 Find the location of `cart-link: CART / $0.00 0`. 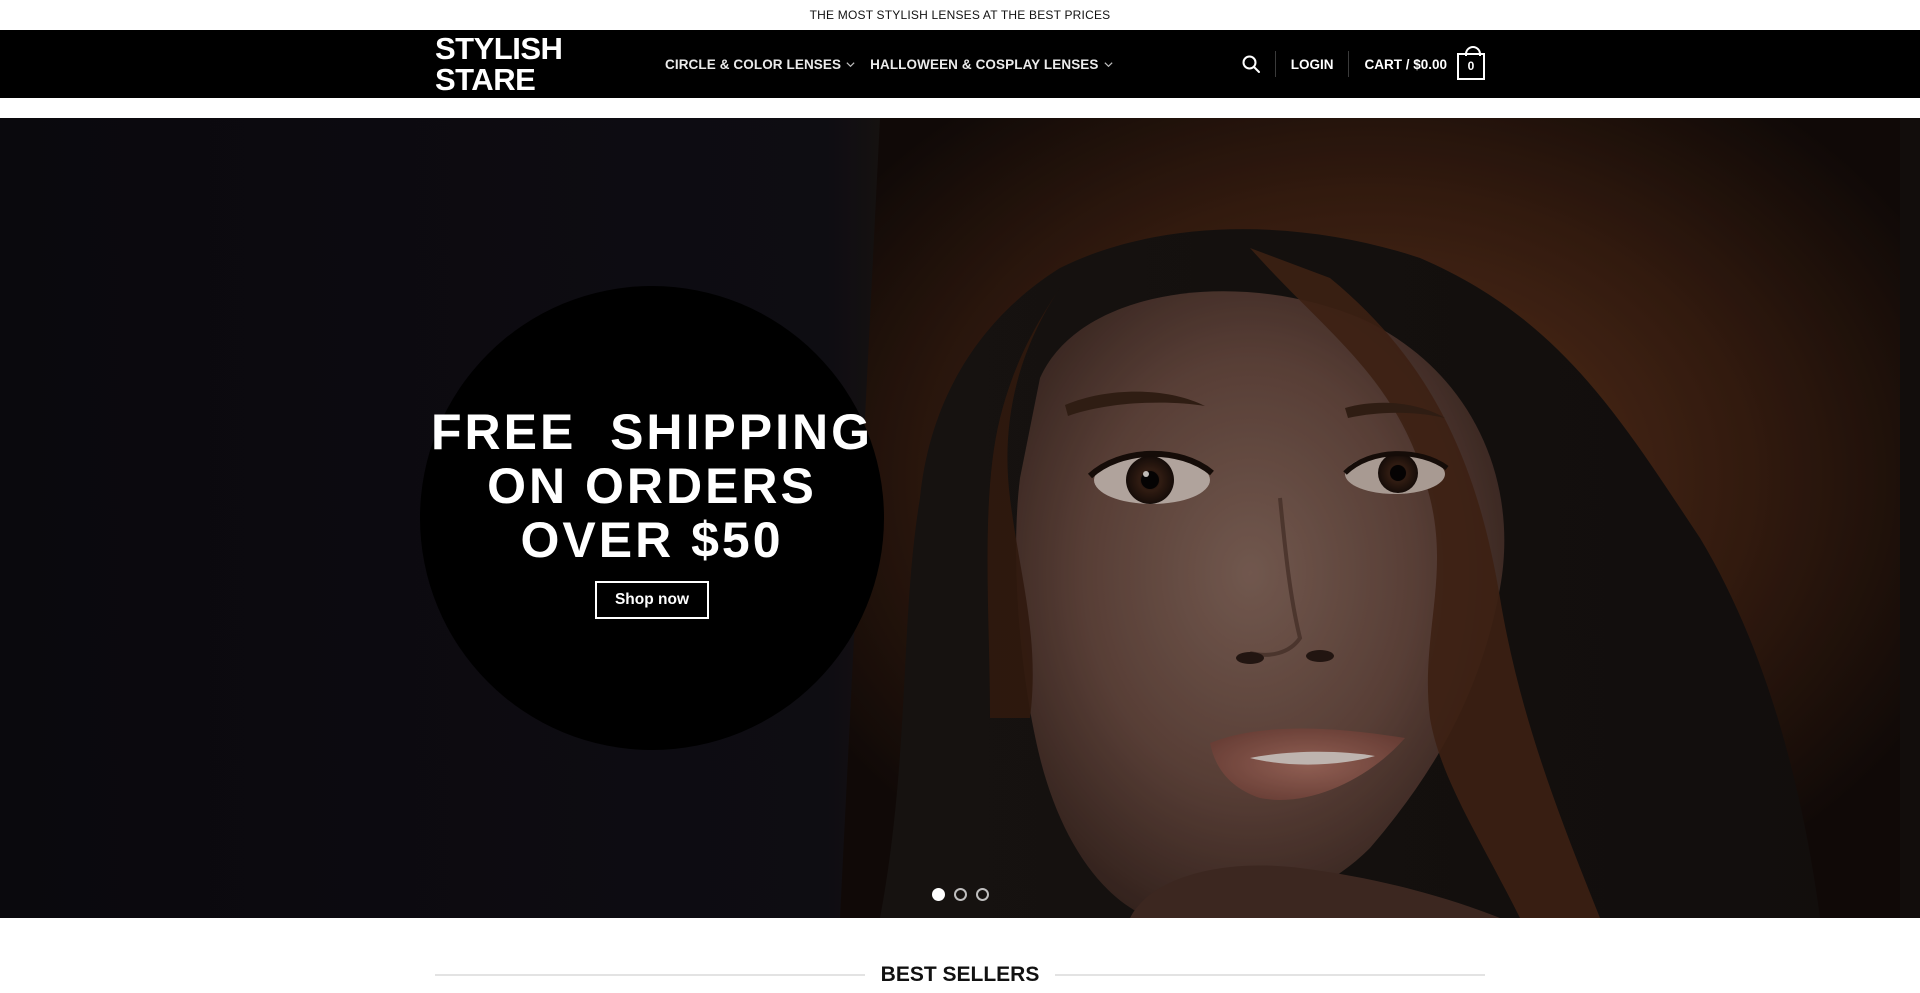

cart-link: CART / $0.00 0 is located at coordinates (1417, 62).